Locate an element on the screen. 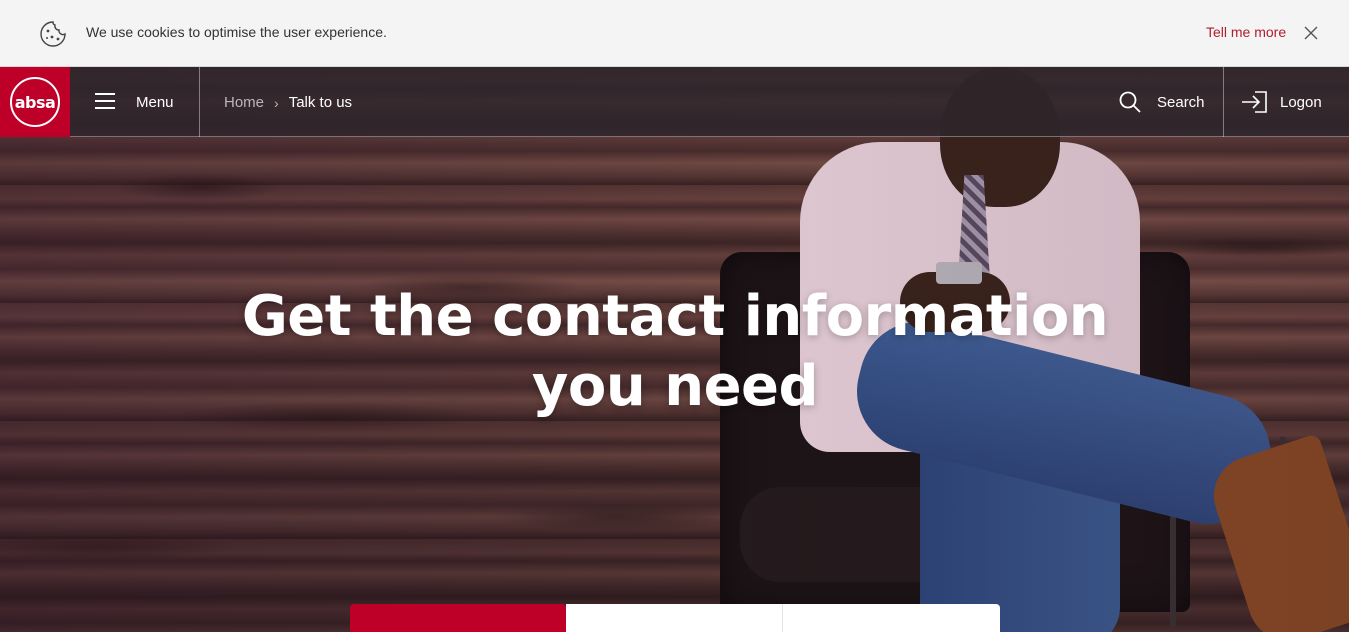 This screenshot has width=1349, height=632. title-line-2: you need is located at coordinates (675, 386).